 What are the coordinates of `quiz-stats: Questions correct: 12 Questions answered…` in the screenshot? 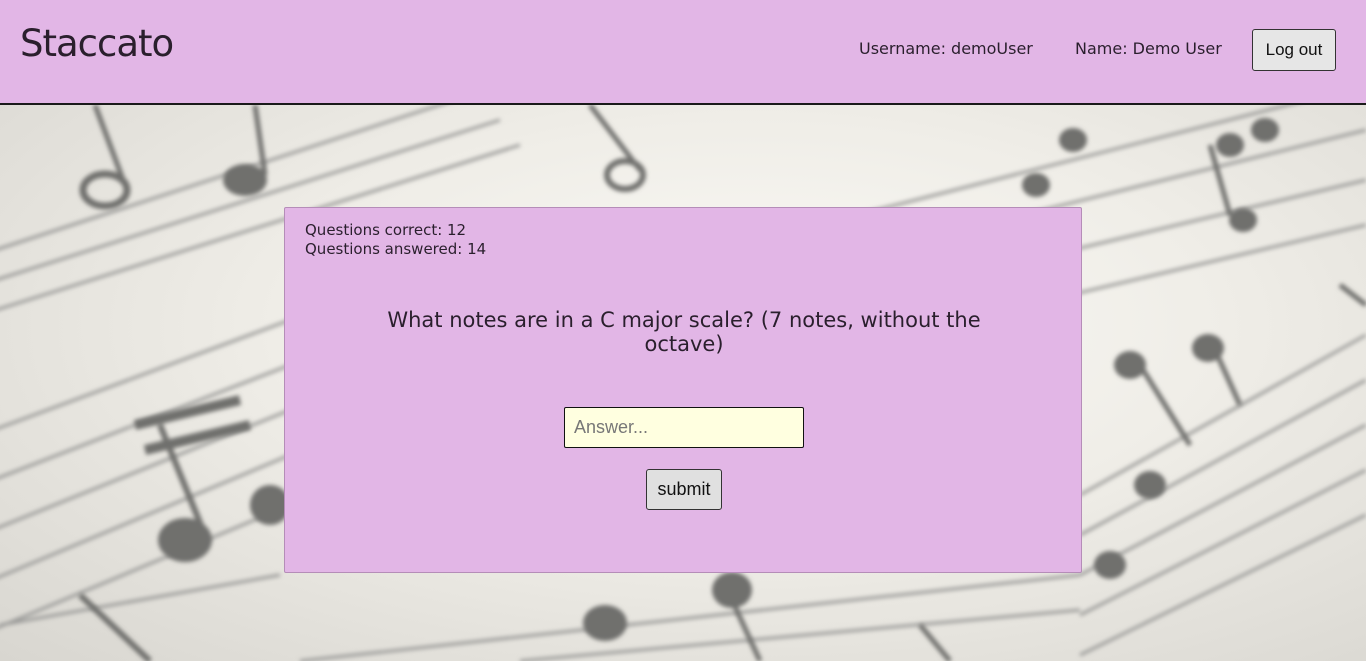 It's located at (395, 240).